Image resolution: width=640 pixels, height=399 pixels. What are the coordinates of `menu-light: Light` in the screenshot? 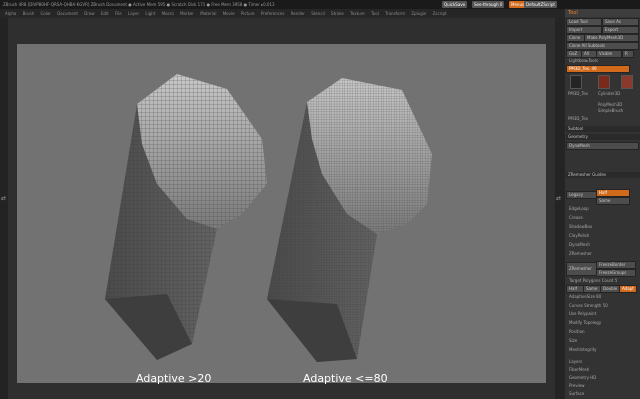 It's located at (150, 13).